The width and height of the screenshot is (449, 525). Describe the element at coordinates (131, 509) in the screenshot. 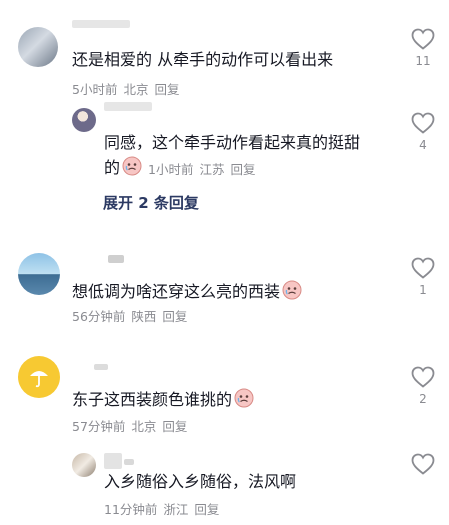

I see `reply-time: 11分钟前` at that location.